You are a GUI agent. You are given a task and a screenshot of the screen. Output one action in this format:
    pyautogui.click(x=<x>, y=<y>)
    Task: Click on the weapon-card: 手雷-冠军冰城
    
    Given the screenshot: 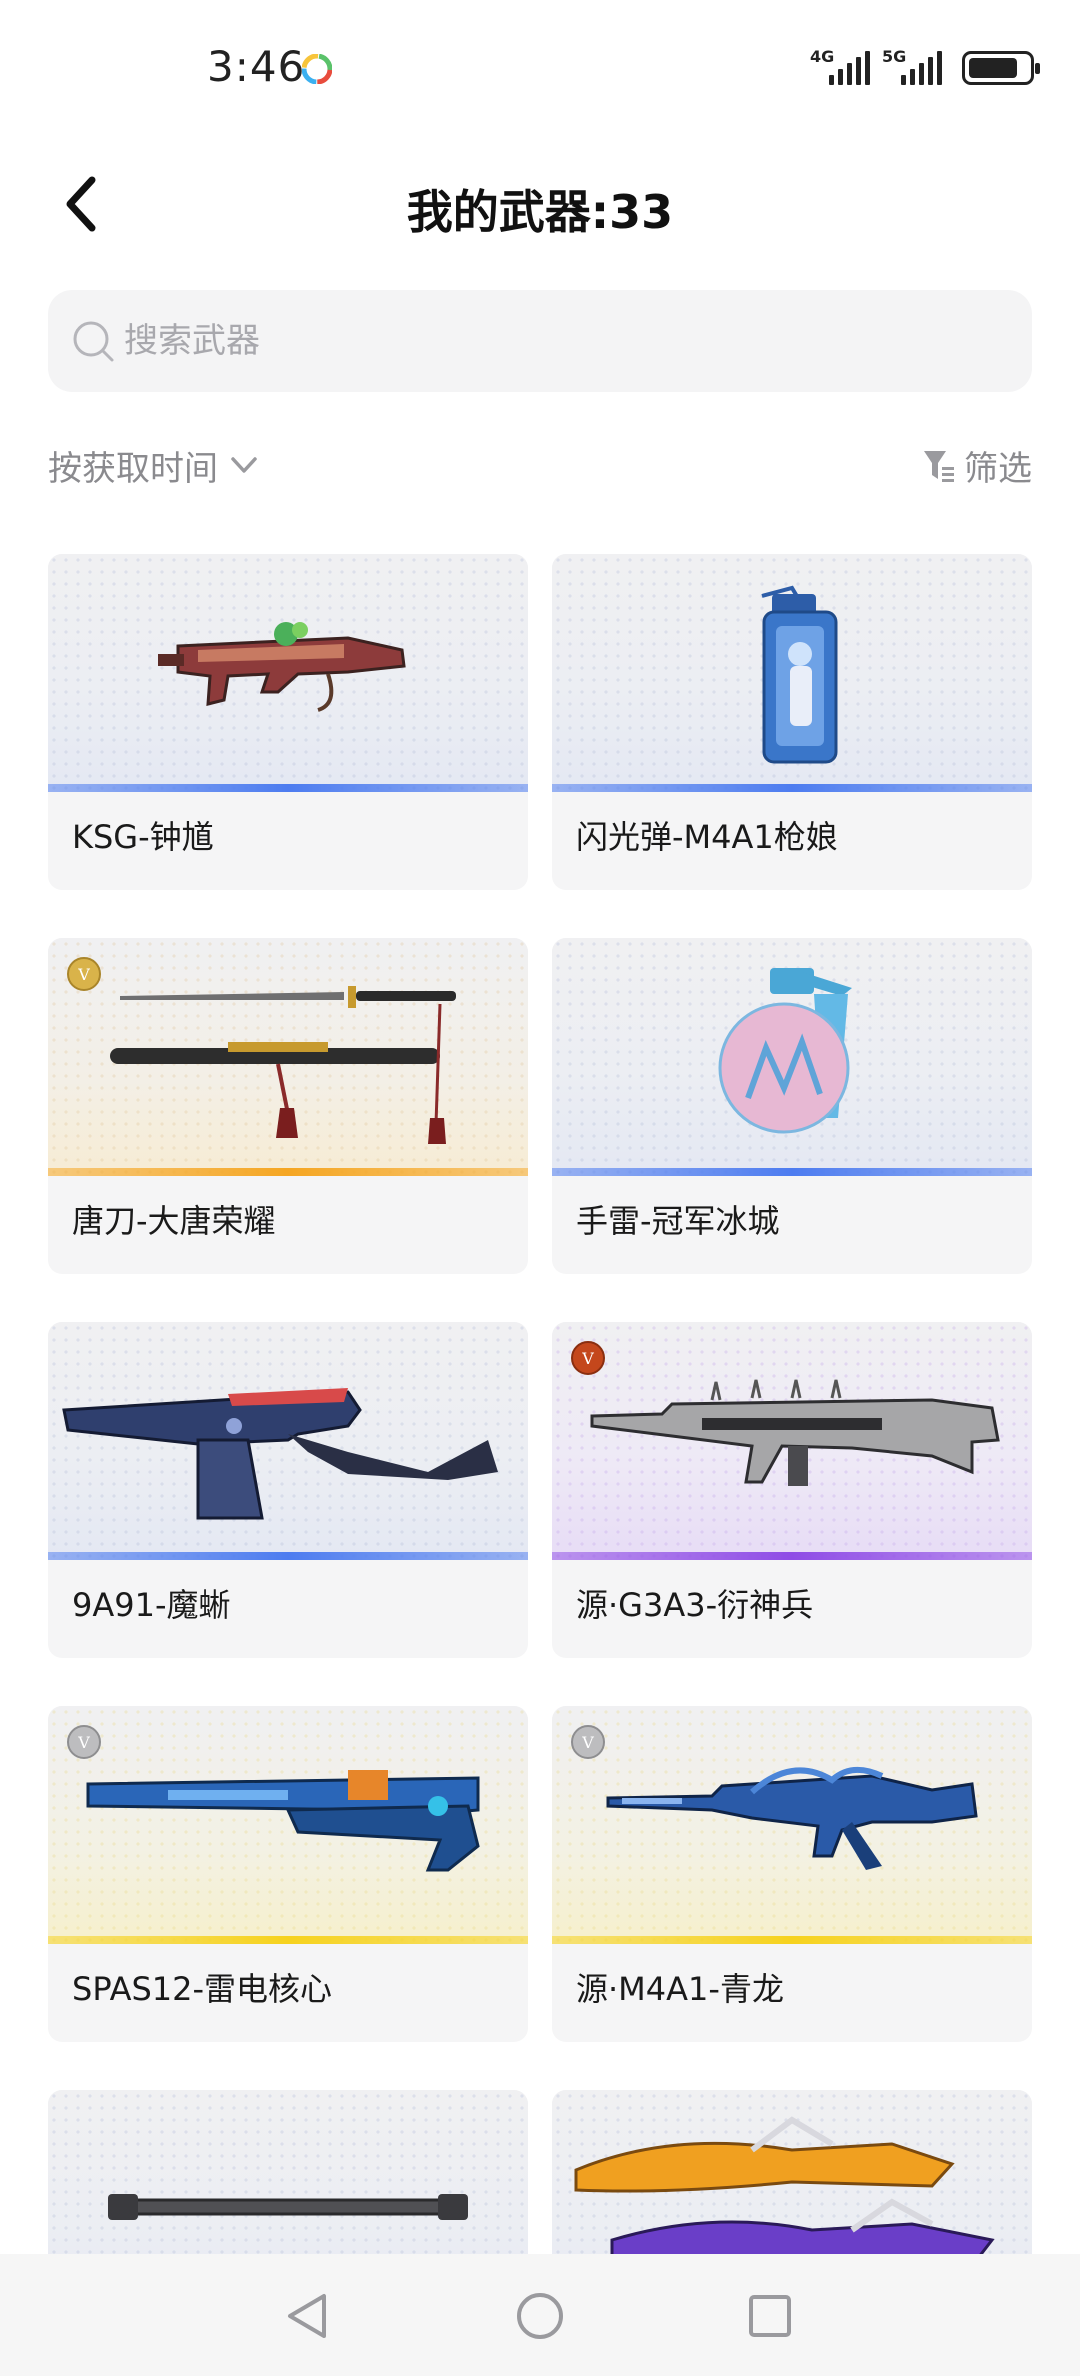 What is the action you would take?
    pyautogui.click(x=792, y=1106)
    